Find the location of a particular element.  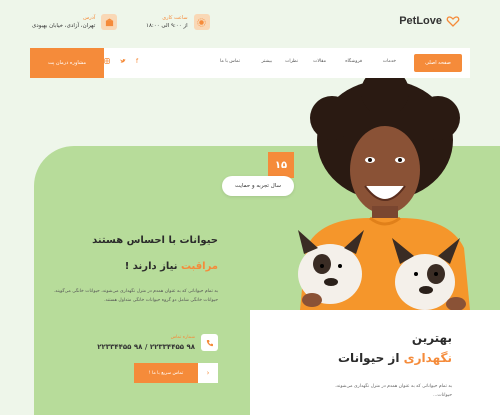

card-title-line-2: نگهداری از حیوانات is located at coordinates (395, 358).